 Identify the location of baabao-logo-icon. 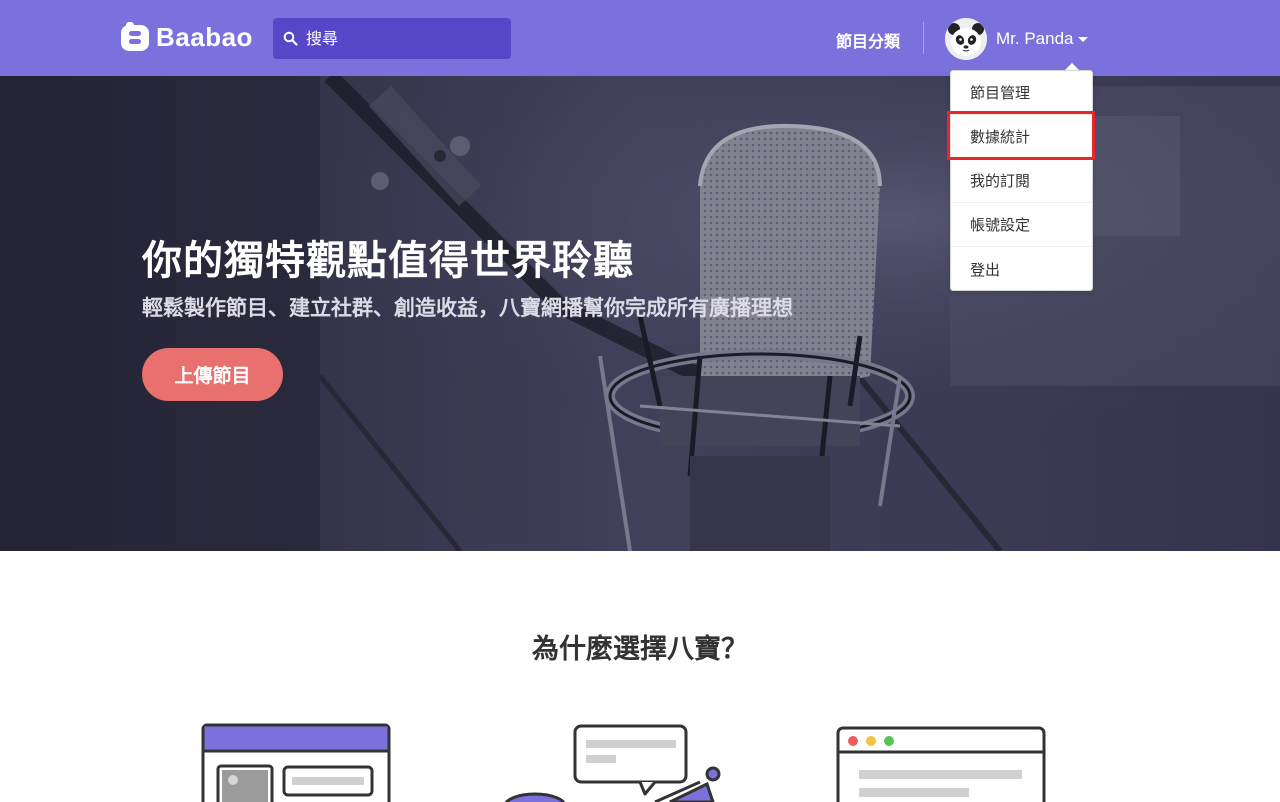
(135, 36).